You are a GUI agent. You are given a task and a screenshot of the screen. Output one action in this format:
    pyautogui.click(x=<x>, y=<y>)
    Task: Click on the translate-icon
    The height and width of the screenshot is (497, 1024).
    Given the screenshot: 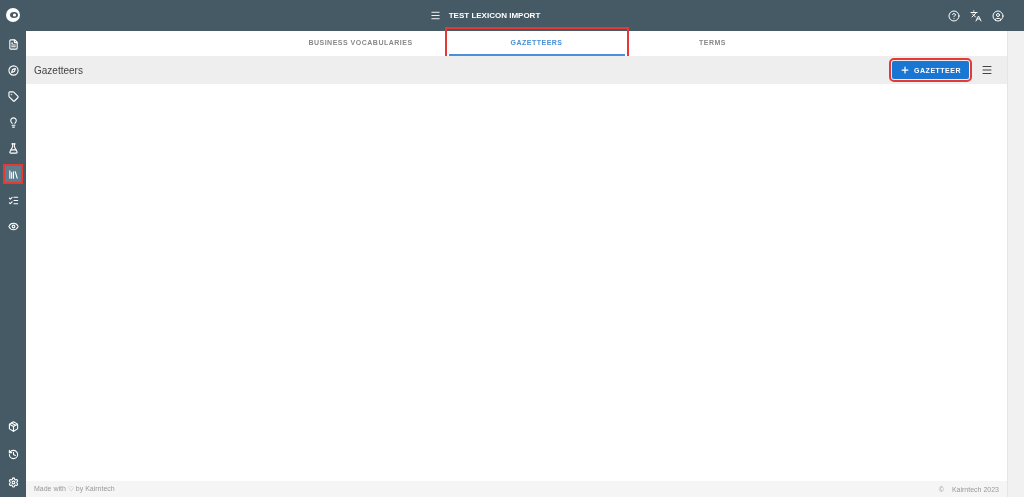 What is the action you would take?
    pyautogui.click(x=976, y=15)
    